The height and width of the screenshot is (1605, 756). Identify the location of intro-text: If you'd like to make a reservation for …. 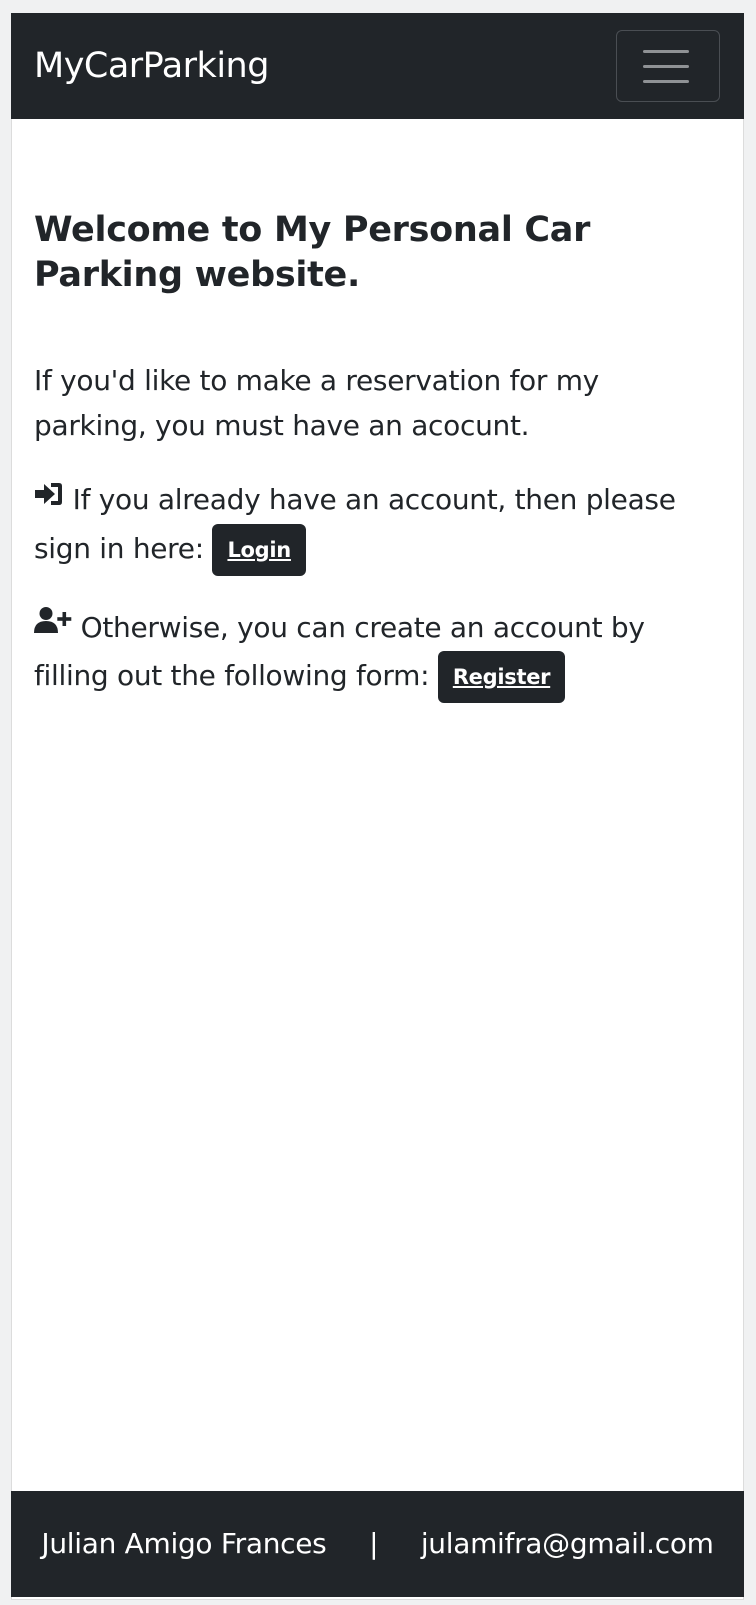
(316, 403).